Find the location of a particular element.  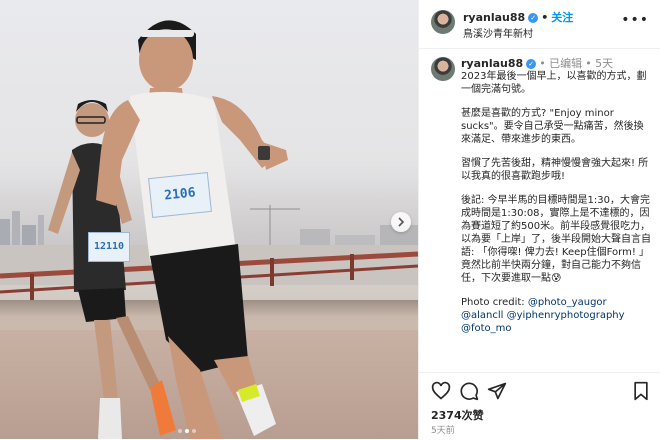

follow-button: 关注 is located at coordinates (562, 17).